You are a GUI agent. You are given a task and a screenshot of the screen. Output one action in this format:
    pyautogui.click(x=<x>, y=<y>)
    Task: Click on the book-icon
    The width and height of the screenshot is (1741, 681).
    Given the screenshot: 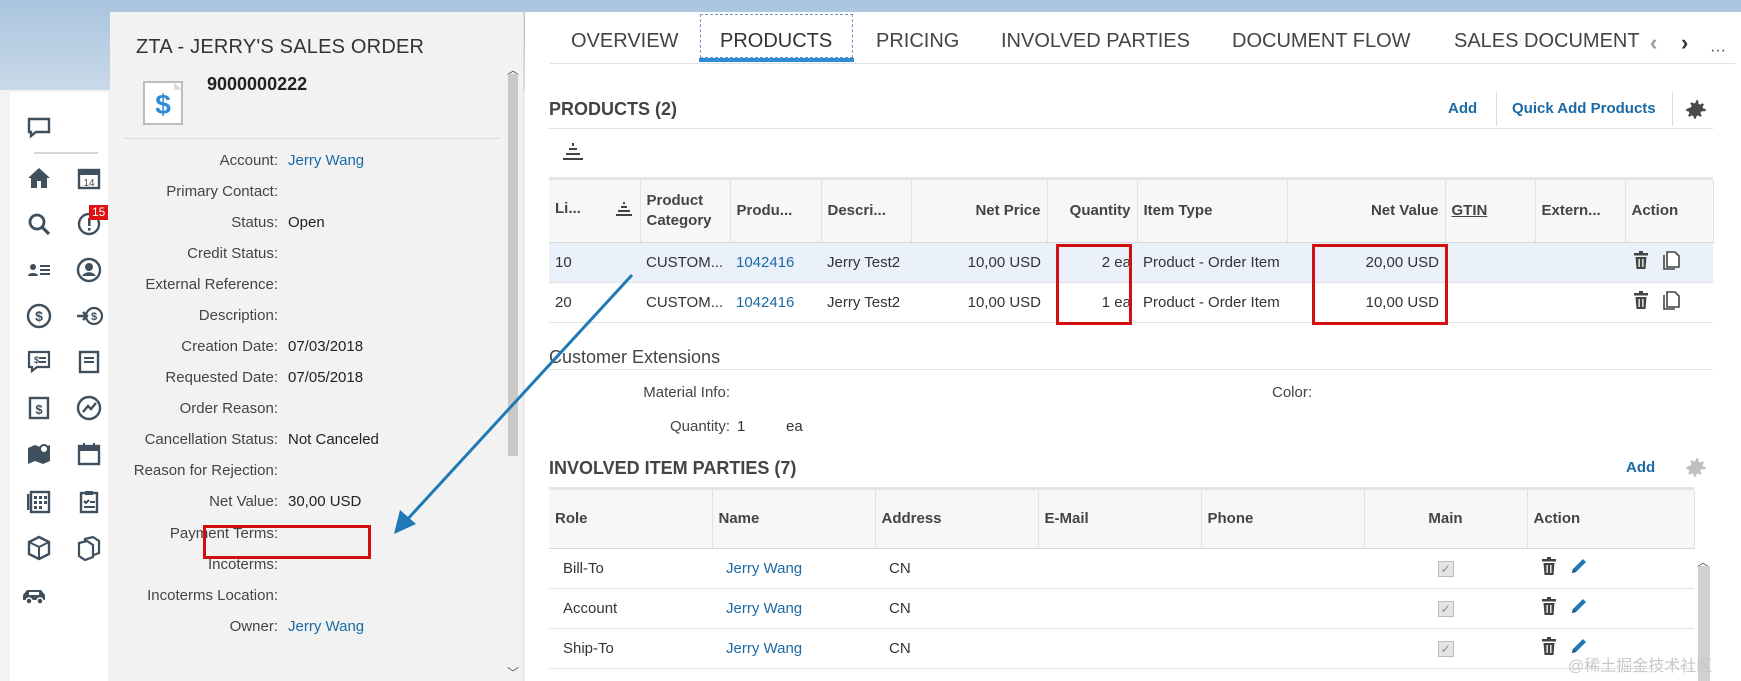 What is the action you would take?
    pyautogui.click(x=89, y=362)
    